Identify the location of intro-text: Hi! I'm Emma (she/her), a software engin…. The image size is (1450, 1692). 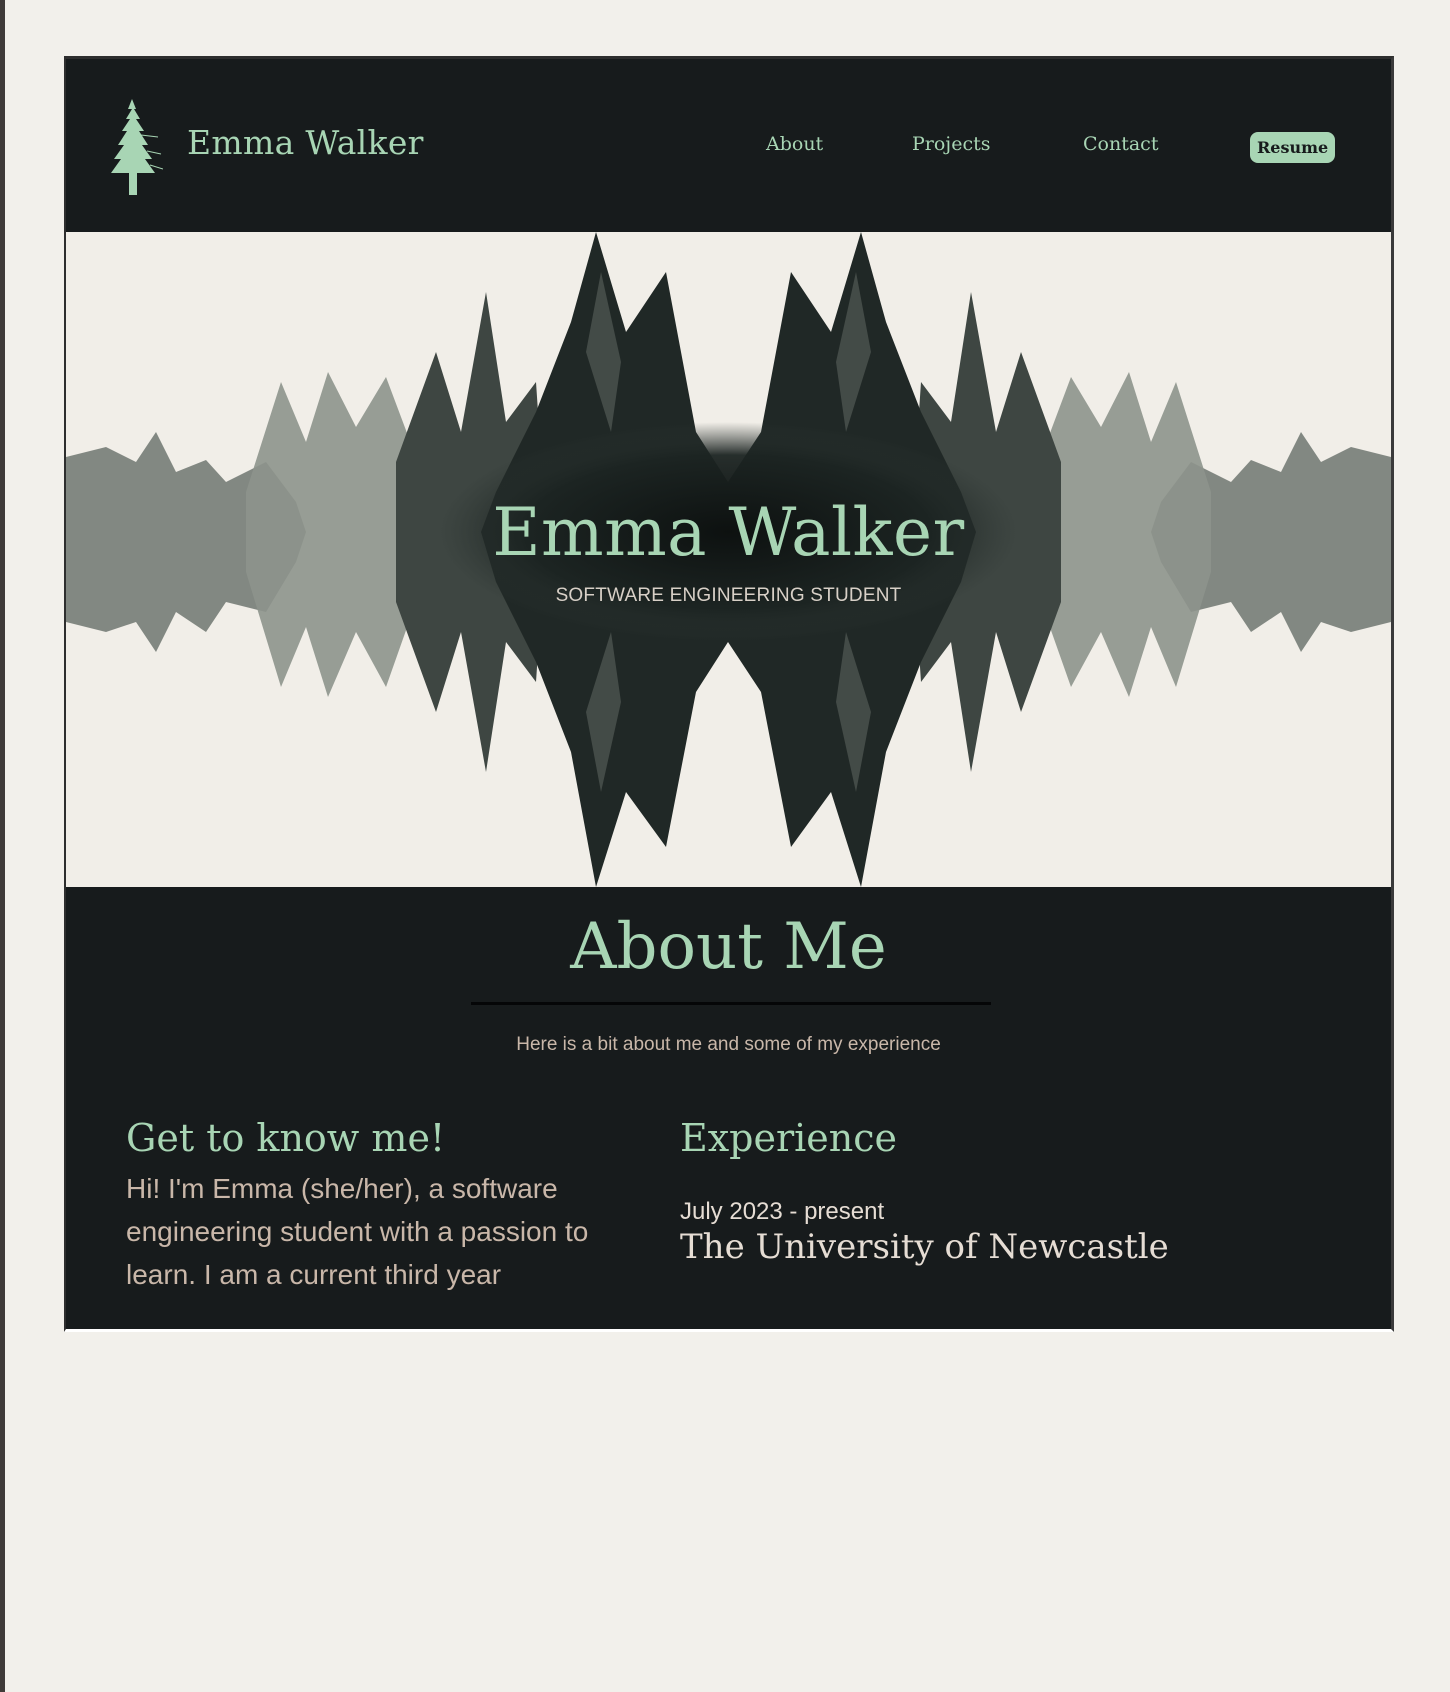
(357, 1231).